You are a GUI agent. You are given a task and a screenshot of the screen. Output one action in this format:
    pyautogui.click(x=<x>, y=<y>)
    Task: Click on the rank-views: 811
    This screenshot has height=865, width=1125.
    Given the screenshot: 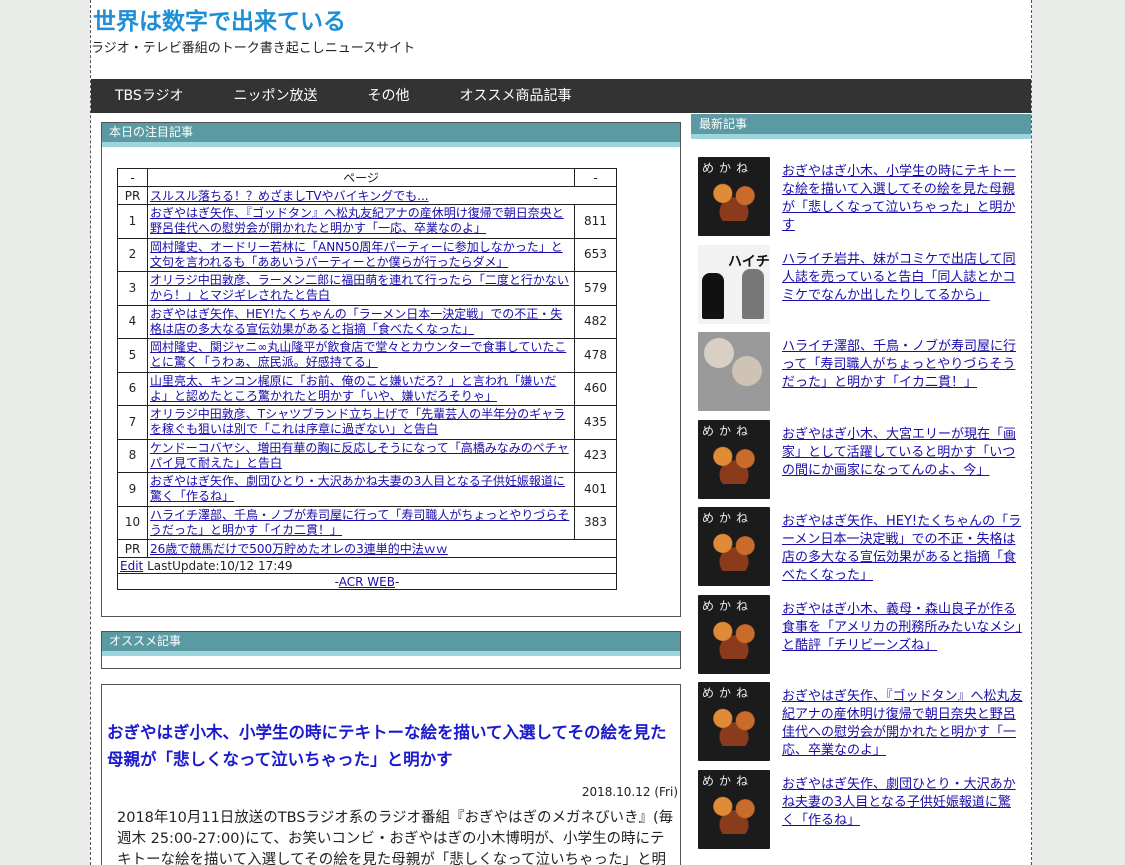 What is the action you would take?
    pyautogui.click(x=595, y=221)
    